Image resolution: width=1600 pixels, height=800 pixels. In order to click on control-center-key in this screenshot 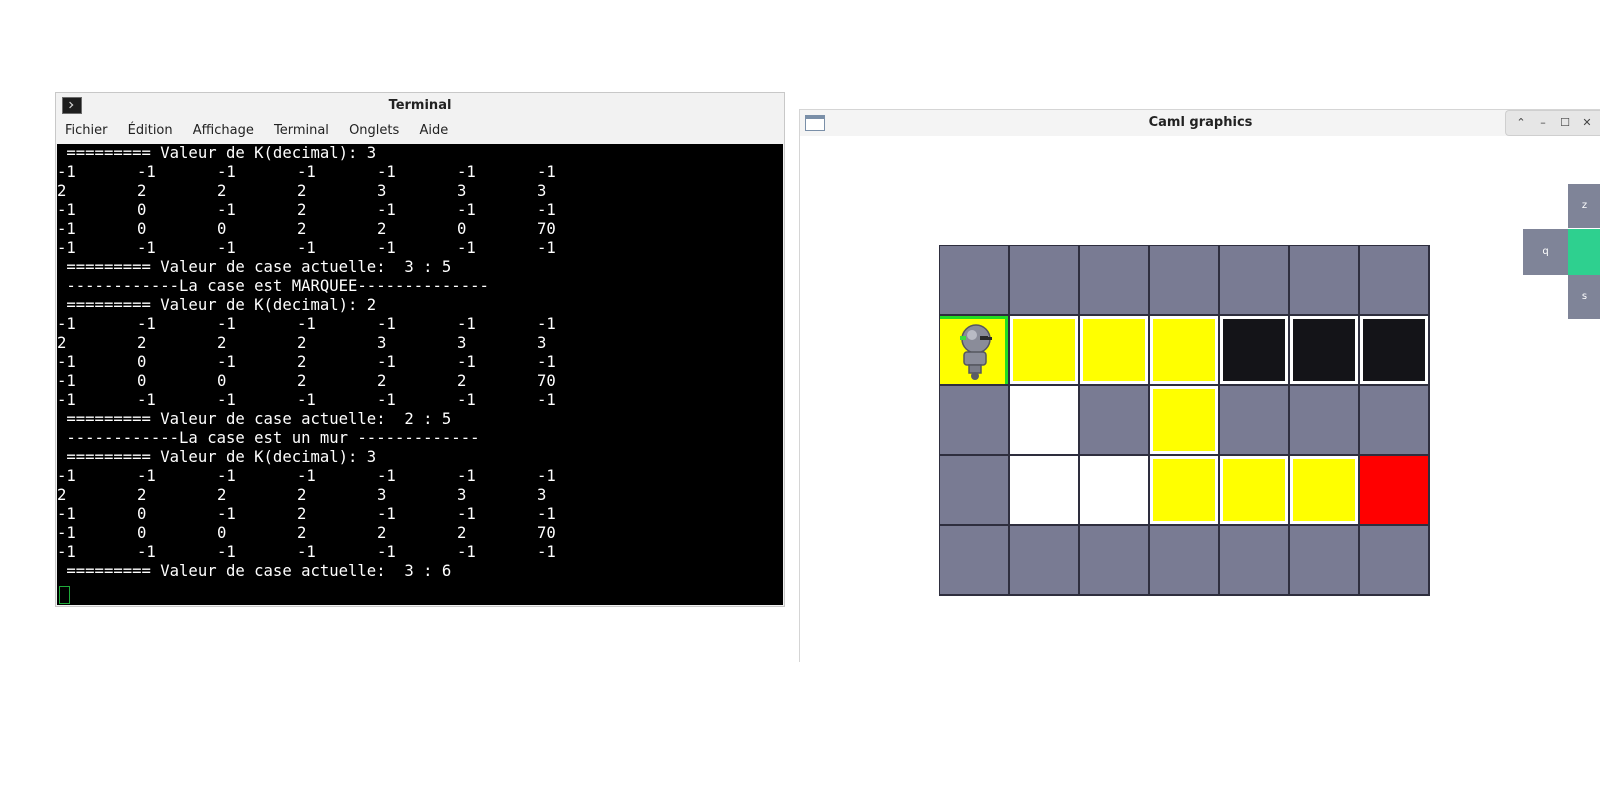, I will do `click(1584, 252)`.